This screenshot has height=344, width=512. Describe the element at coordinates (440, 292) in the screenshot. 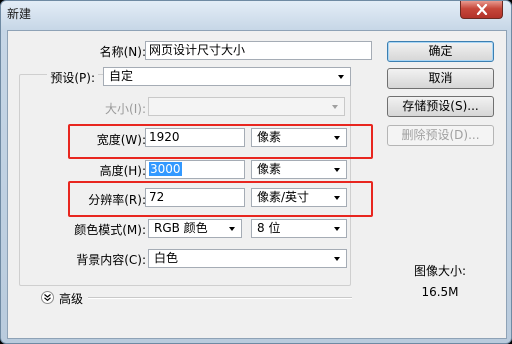

I see `image-size-value: 16.5M` at that location.